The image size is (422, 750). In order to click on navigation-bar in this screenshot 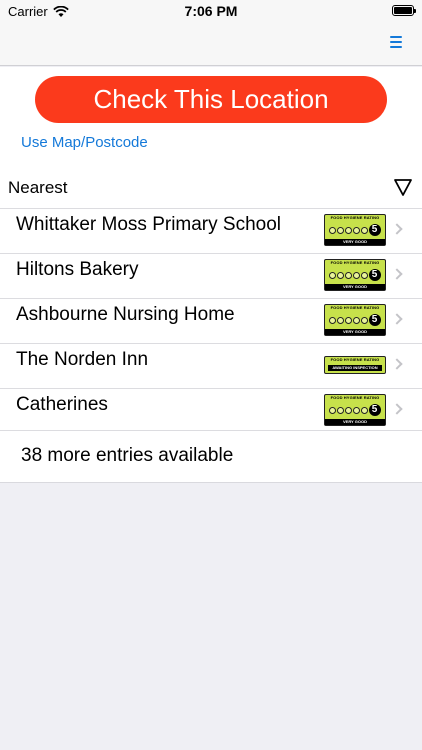, I will do `click(211, 44)`.